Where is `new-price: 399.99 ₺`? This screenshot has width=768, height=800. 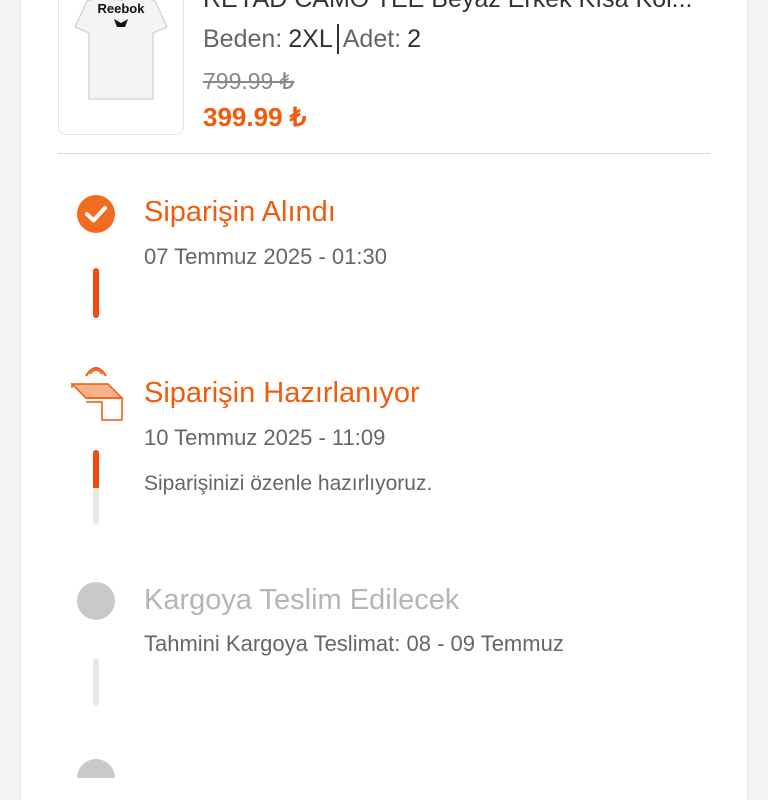
new-price: 399.99 ₺ is located at coordinates (255, 117).